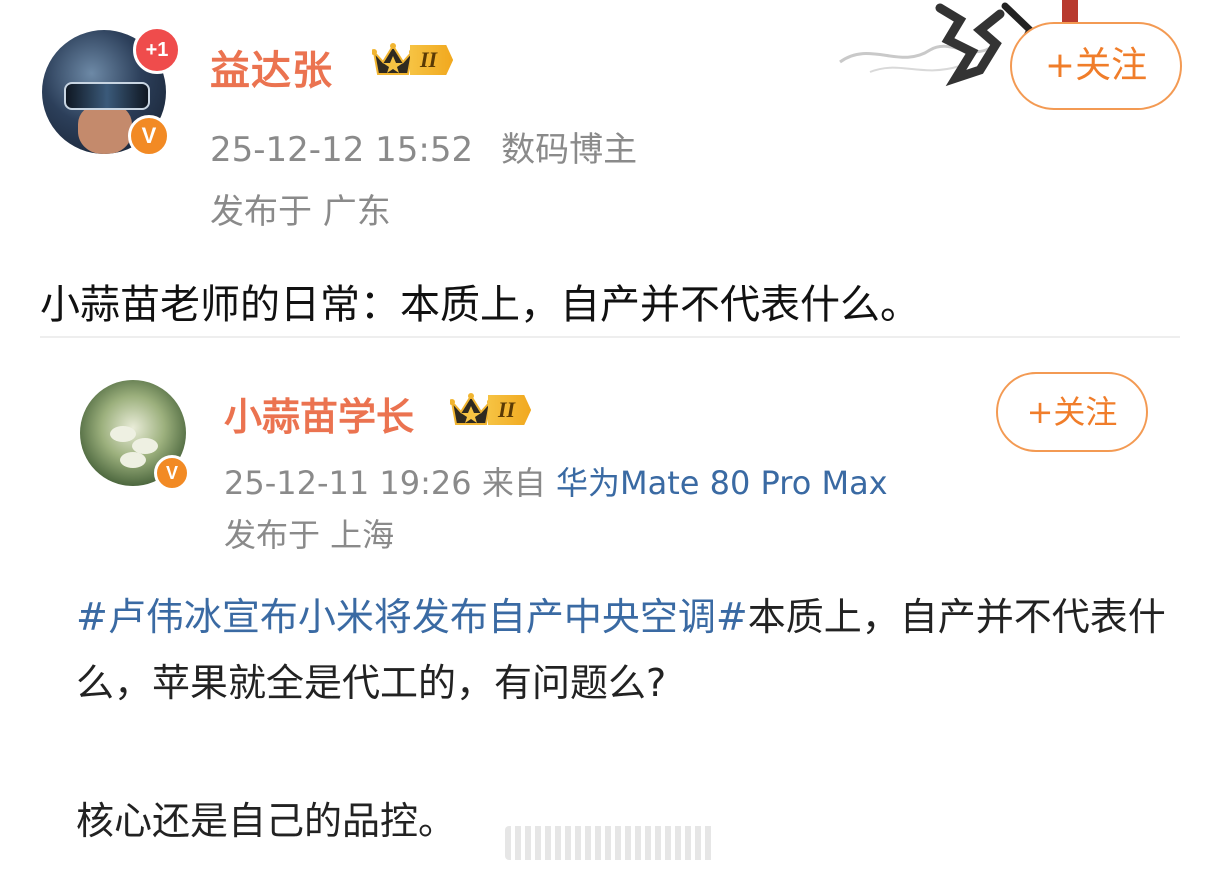 The width and height of the screenshot is (1220, 873). I want to click on divider, so click(610, 337).